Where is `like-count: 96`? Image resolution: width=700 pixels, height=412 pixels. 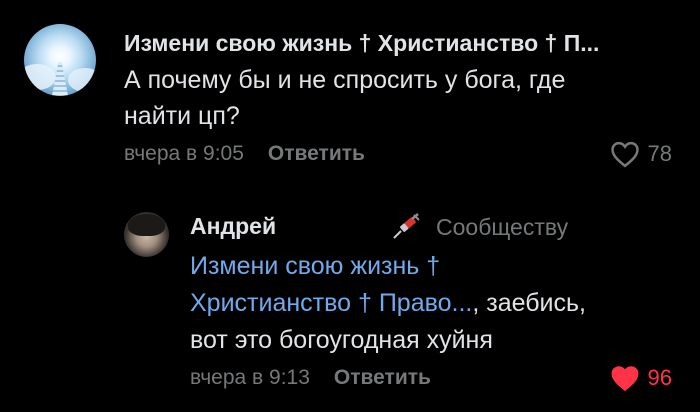
like-count: 96 is located at coordinates (659, 377).